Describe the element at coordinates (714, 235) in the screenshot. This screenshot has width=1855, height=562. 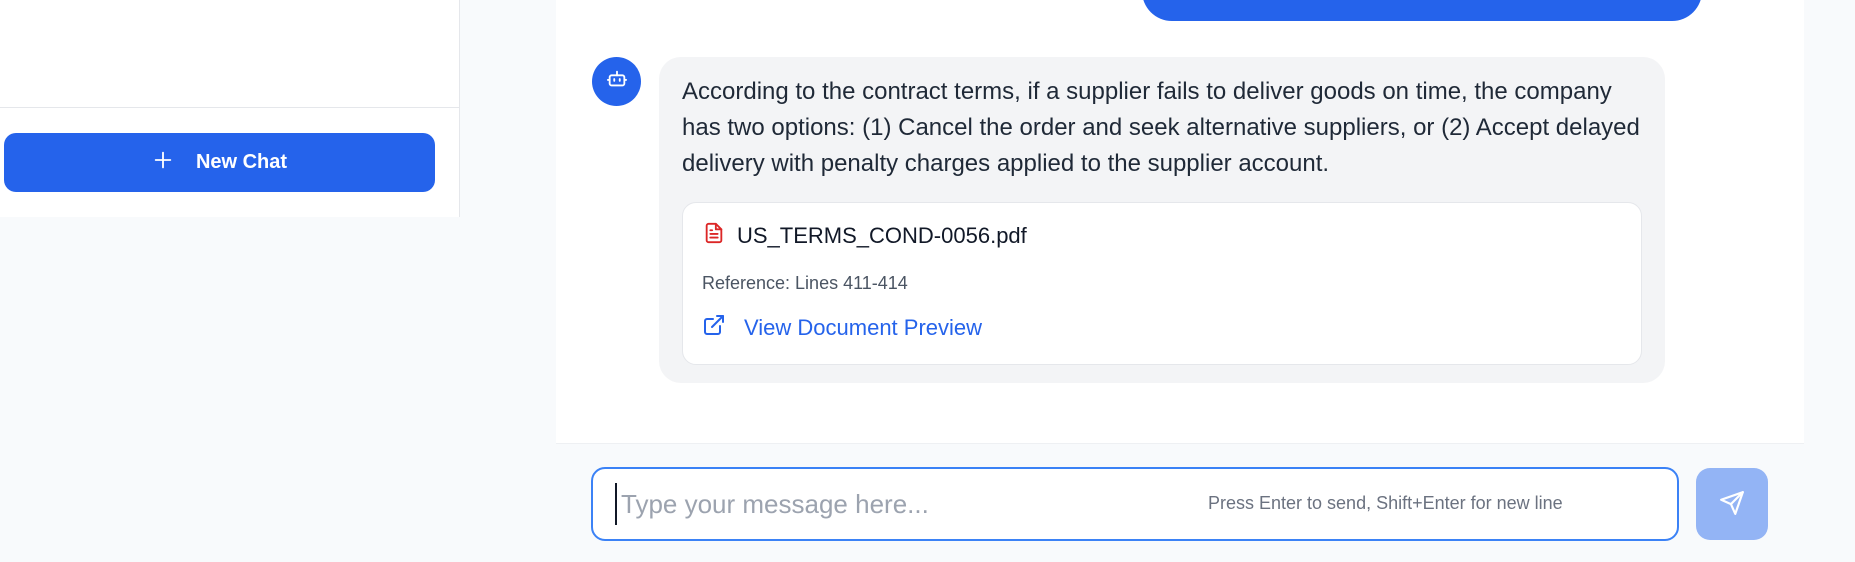
I see `pdf-file-icon` at that location.